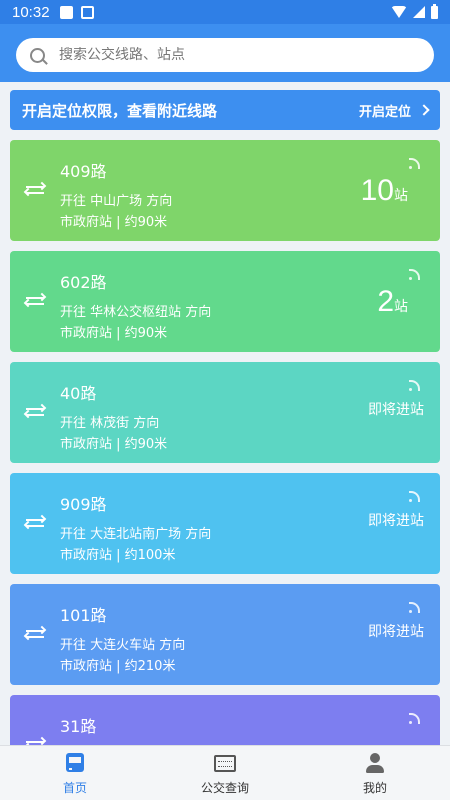 This screenshot has width=450, height=800. Describe the element at coordinates (434, 11) in the screenshot. I see `battery-icon` at that location.